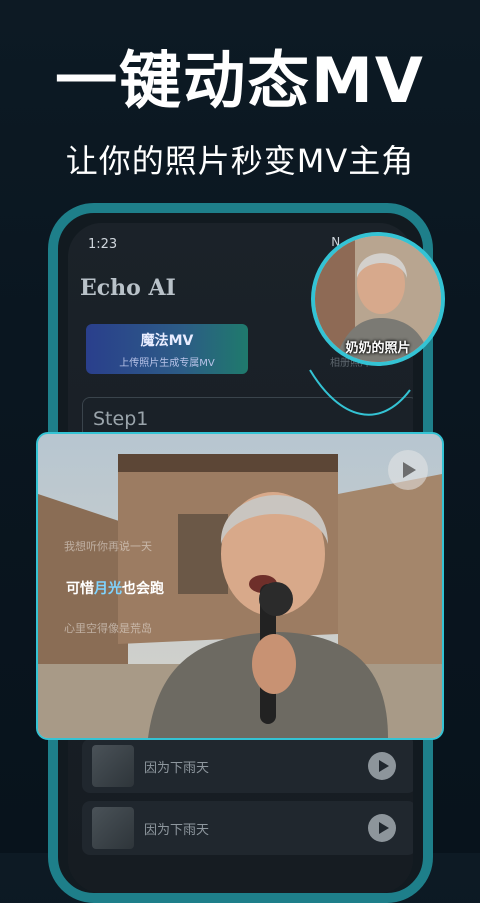 Image resolution: width=480 pixels, height=903 pixels. Describe the element at coordinates (121, 419) in the screenshot. I see `step-label: Step1` at that location.